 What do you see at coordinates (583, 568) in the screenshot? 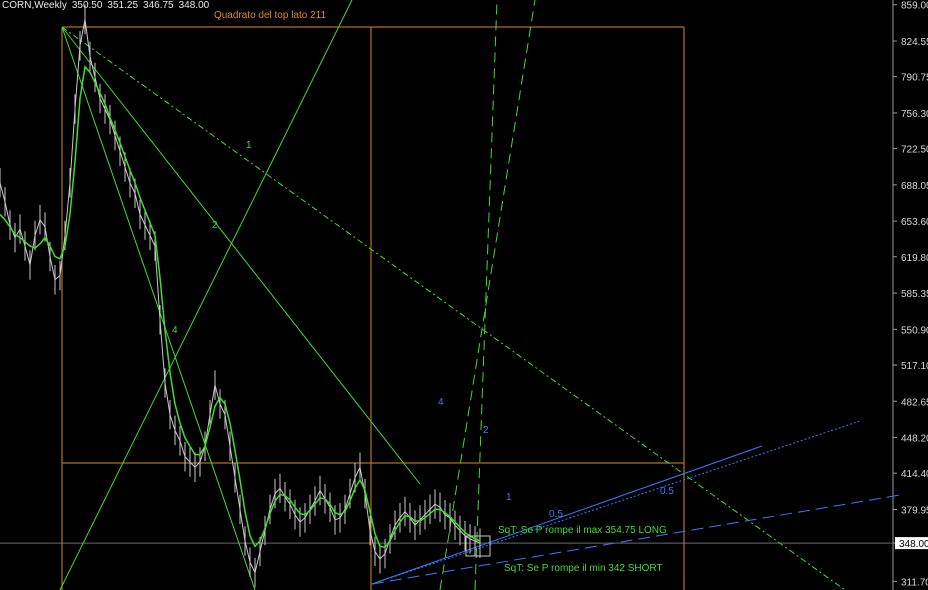
I see `chart-annotation: SqT: Se P rompe il min 342 SHORT` at bounding box center [583, 568].